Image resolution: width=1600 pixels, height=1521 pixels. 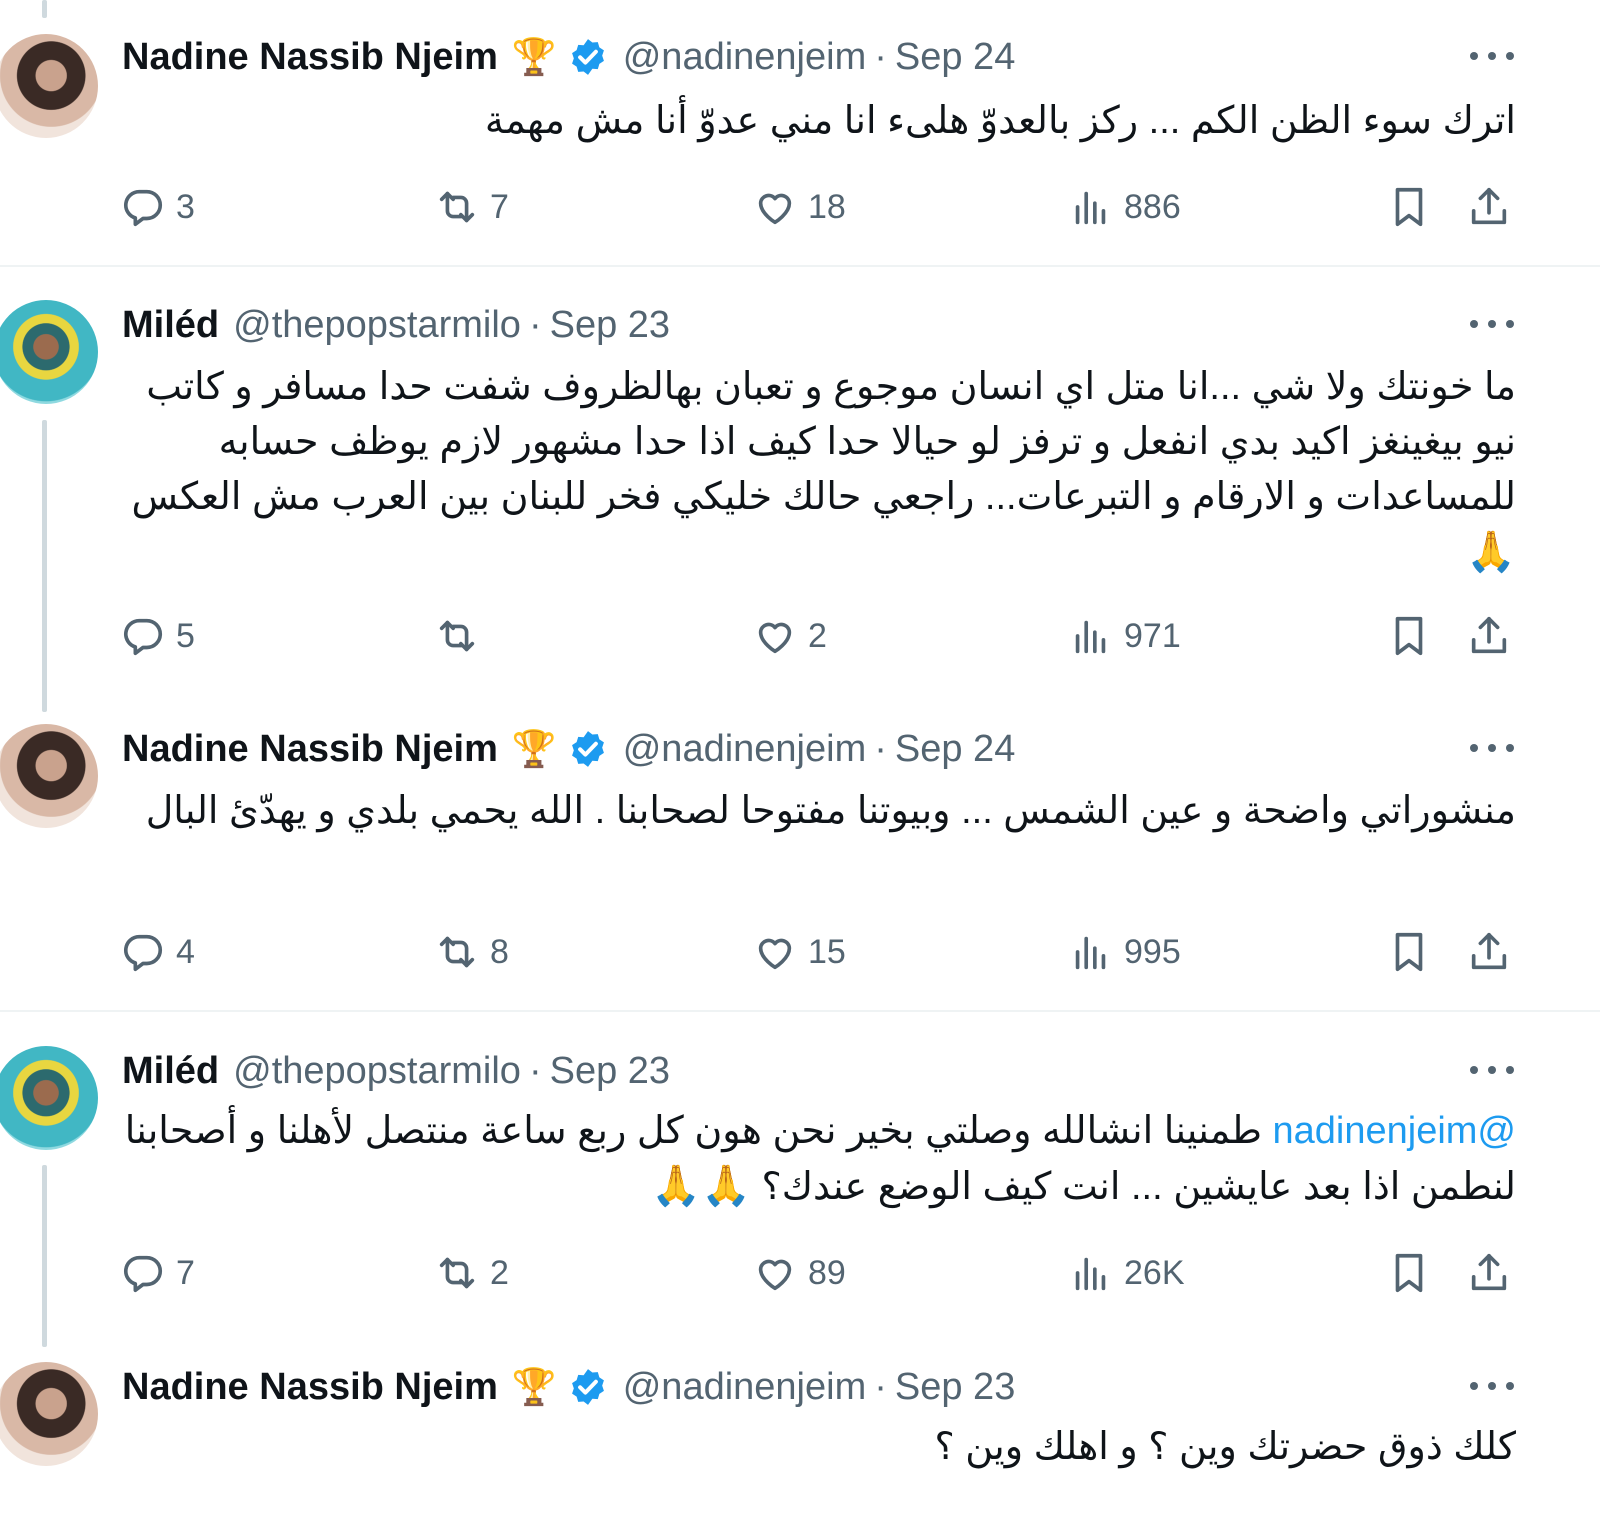 I want to click on reply-count: 5, so click(x=185, y=635).